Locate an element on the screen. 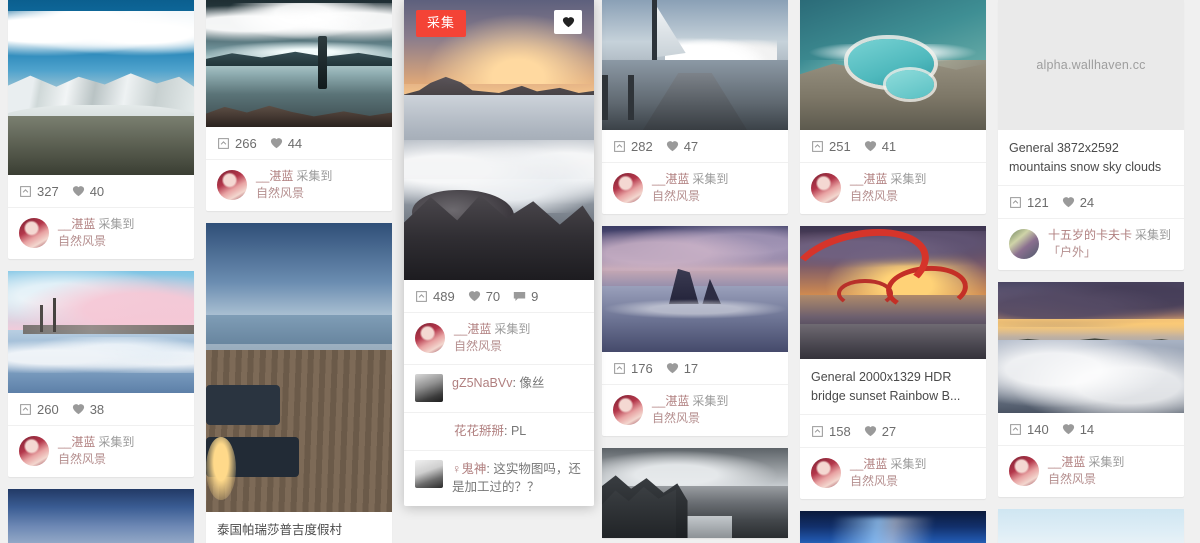  repin-stat: 489 is located at coordinates (435, 296).